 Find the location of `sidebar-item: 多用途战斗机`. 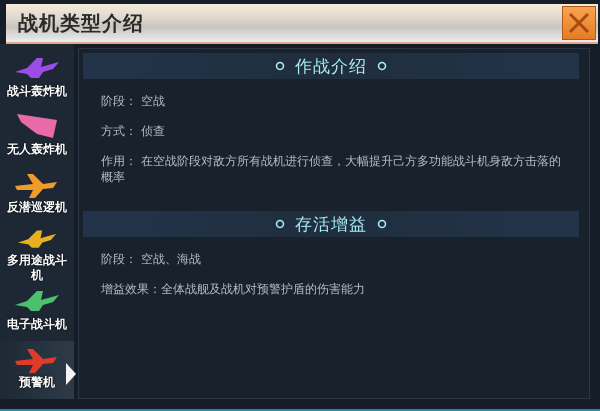

sidebar-item: 多用途战斗机 is located at coordinates (37, 253).